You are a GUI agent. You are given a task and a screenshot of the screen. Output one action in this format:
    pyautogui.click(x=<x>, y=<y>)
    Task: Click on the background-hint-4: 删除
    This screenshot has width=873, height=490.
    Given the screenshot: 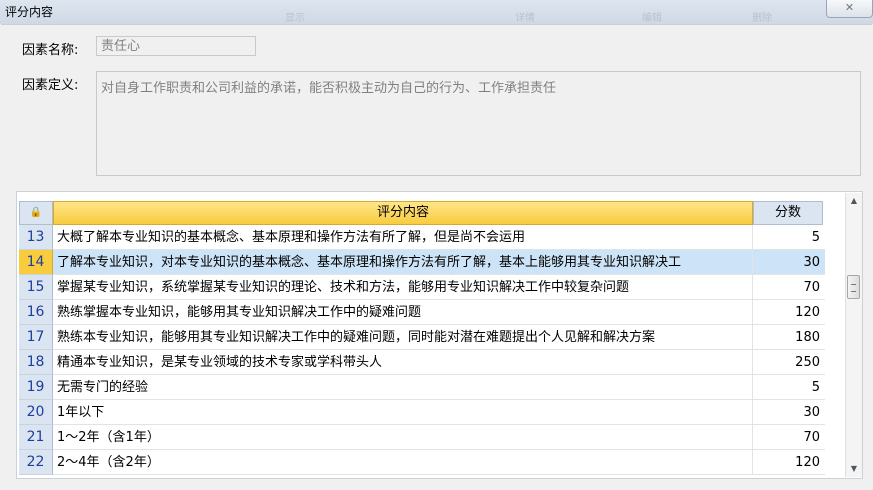 What is the action you would take?
    pyautogui.click(x=762, y=18)
    